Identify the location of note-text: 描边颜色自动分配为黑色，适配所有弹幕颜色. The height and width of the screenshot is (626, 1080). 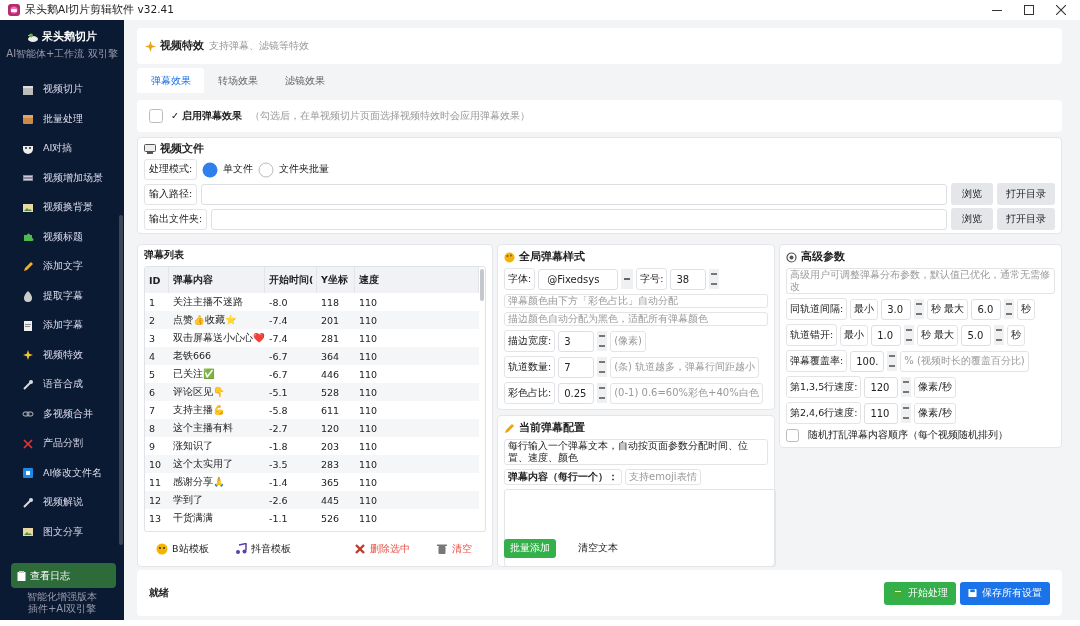
(636, 319).